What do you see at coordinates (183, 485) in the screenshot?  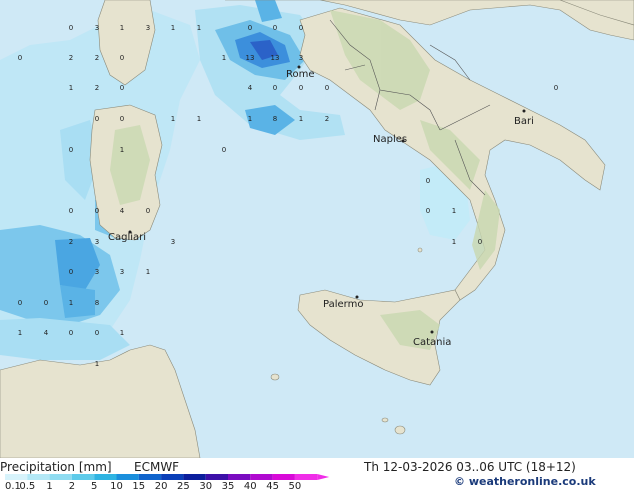 I see `scale-label: 25` at bounding box center [183, 485].